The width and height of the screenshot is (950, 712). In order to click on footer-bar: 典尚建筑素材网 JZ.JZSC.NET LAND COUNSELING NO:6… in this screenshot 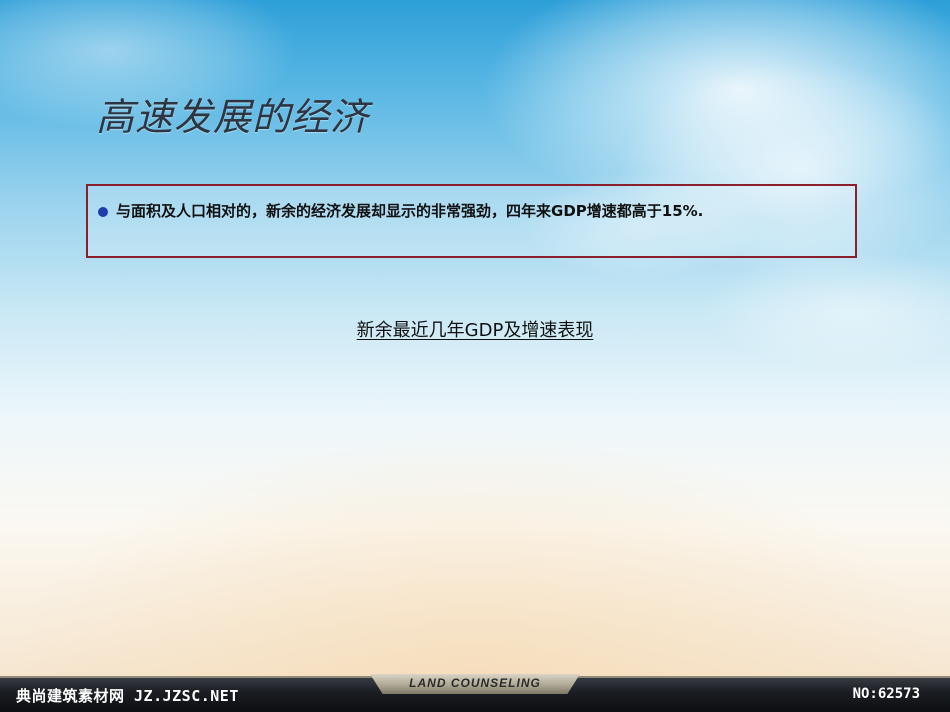, I will do `click(475, 693)`.